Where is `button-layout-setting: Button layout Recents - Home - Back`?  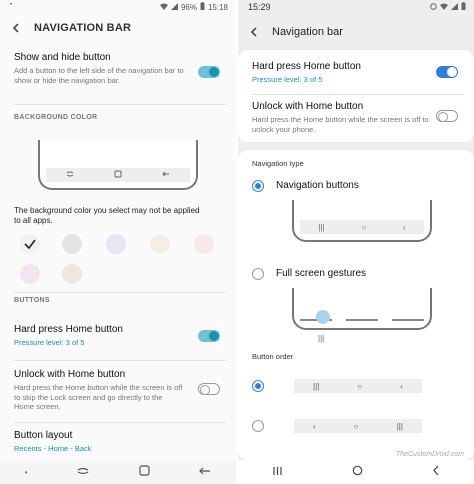 button-layout-setting: Button layout Recents - Home - Back is located at coordinates (120, 442).